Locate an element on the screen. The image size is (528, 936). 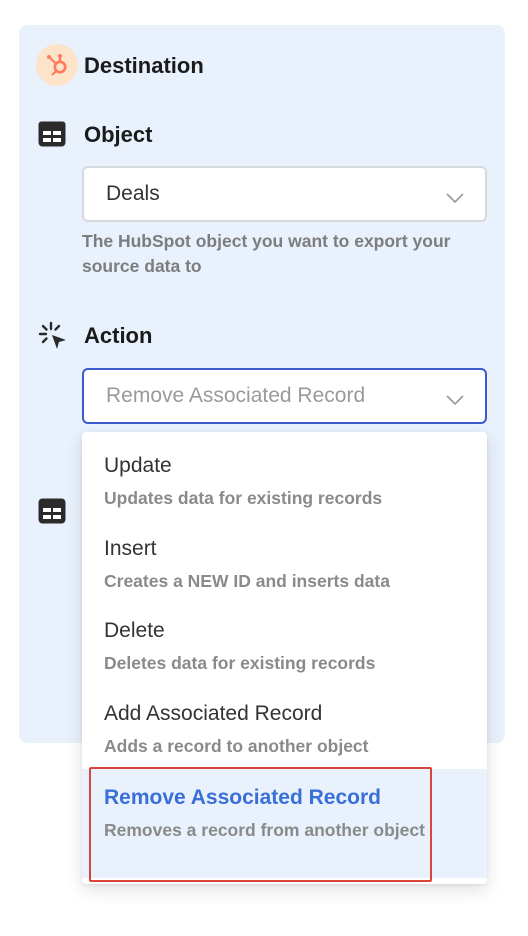
option-description: Updates data for existing records is located at coordinates (243, 498).